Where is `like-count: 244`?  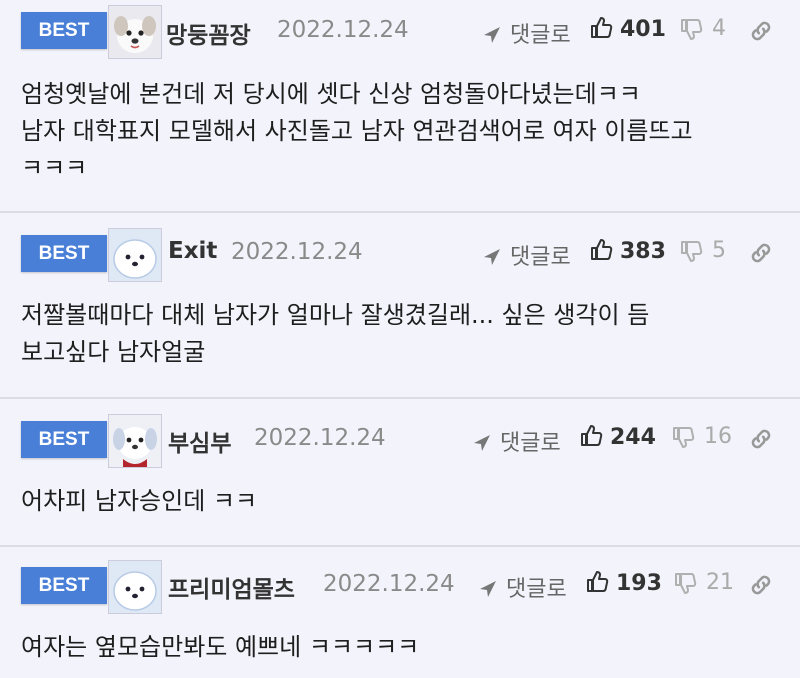 like-count: 244 is located at coordinates (633, 437).